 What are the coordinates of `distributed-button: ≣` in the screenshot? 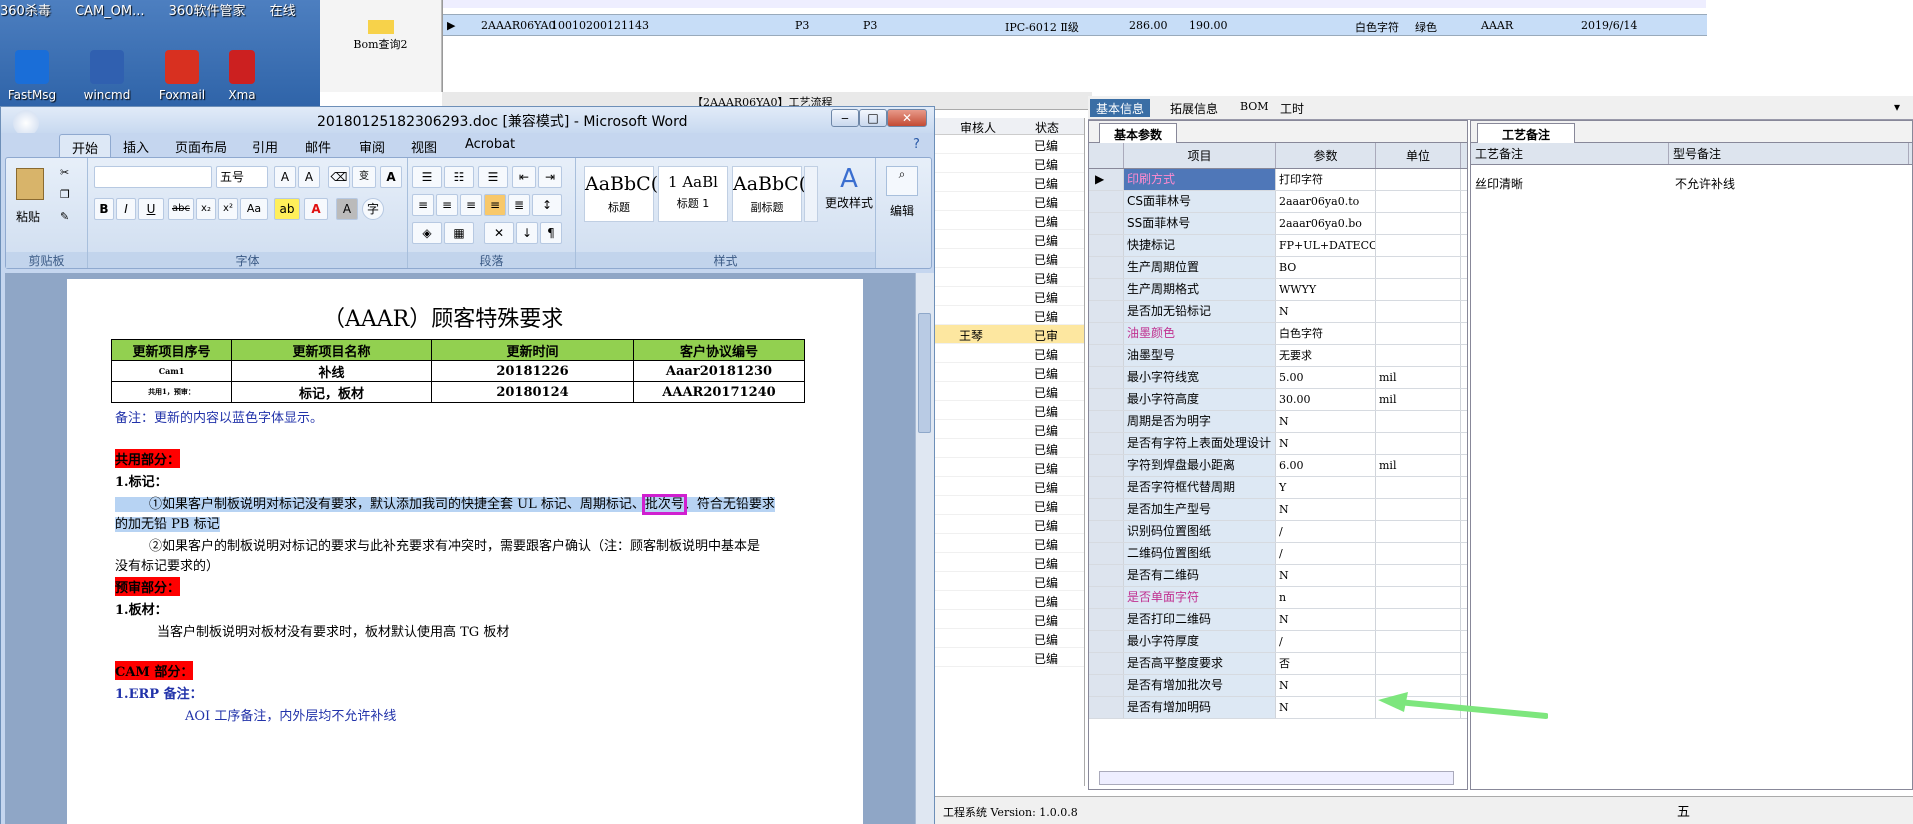 It's located at (519, 205).